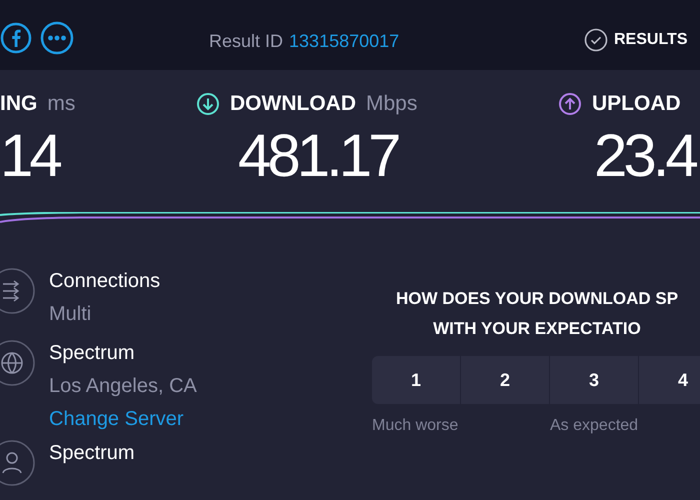  Describe the element at coordinates (594, 426) in the screenshot. I see `scale-label: As expected` at that location.